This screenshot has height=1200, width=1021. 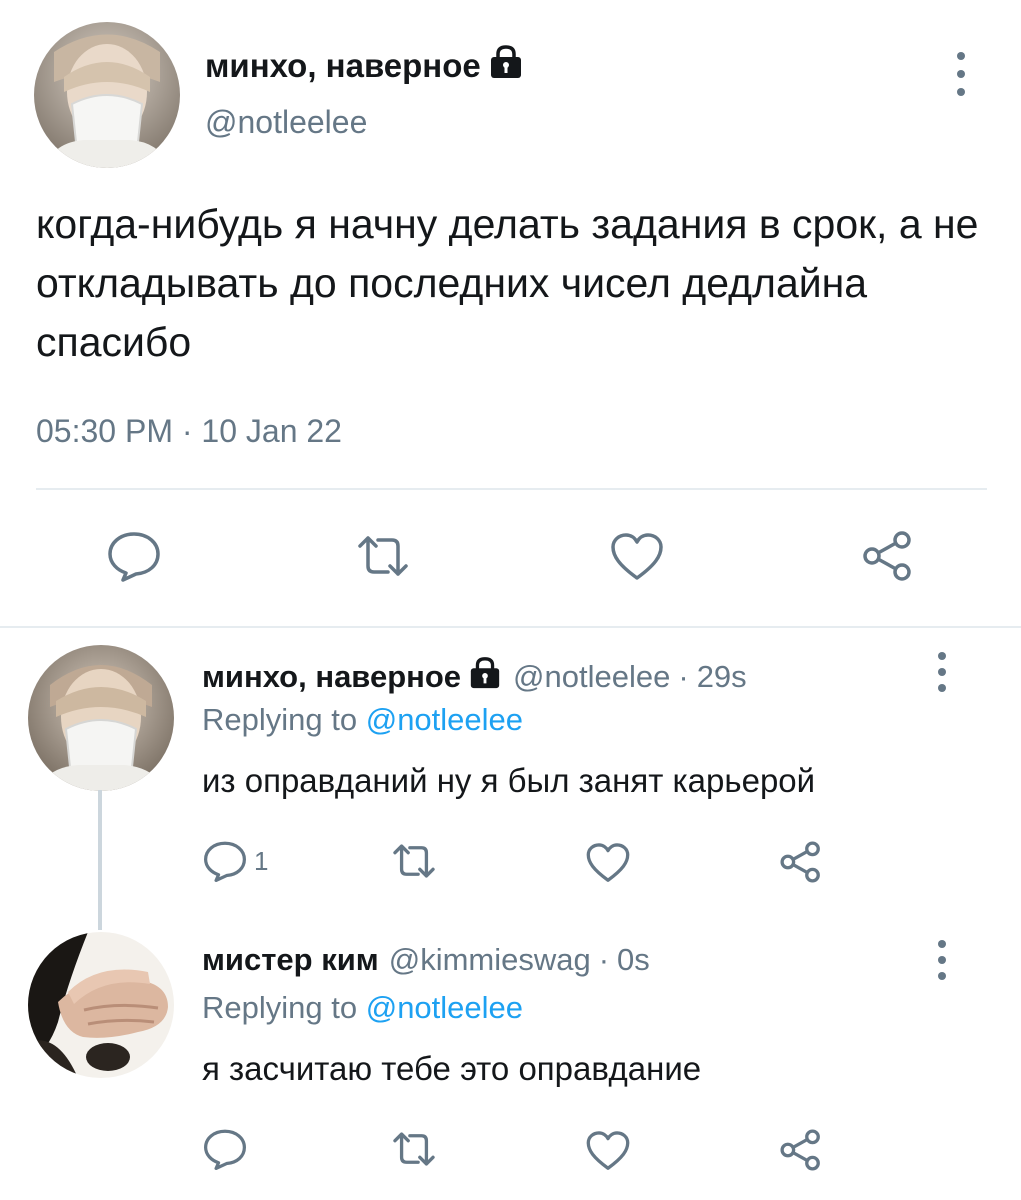 I want to click on tweet-timestamp: 05:30 PM · 10 Jan 22, so click(x=189, y=431).